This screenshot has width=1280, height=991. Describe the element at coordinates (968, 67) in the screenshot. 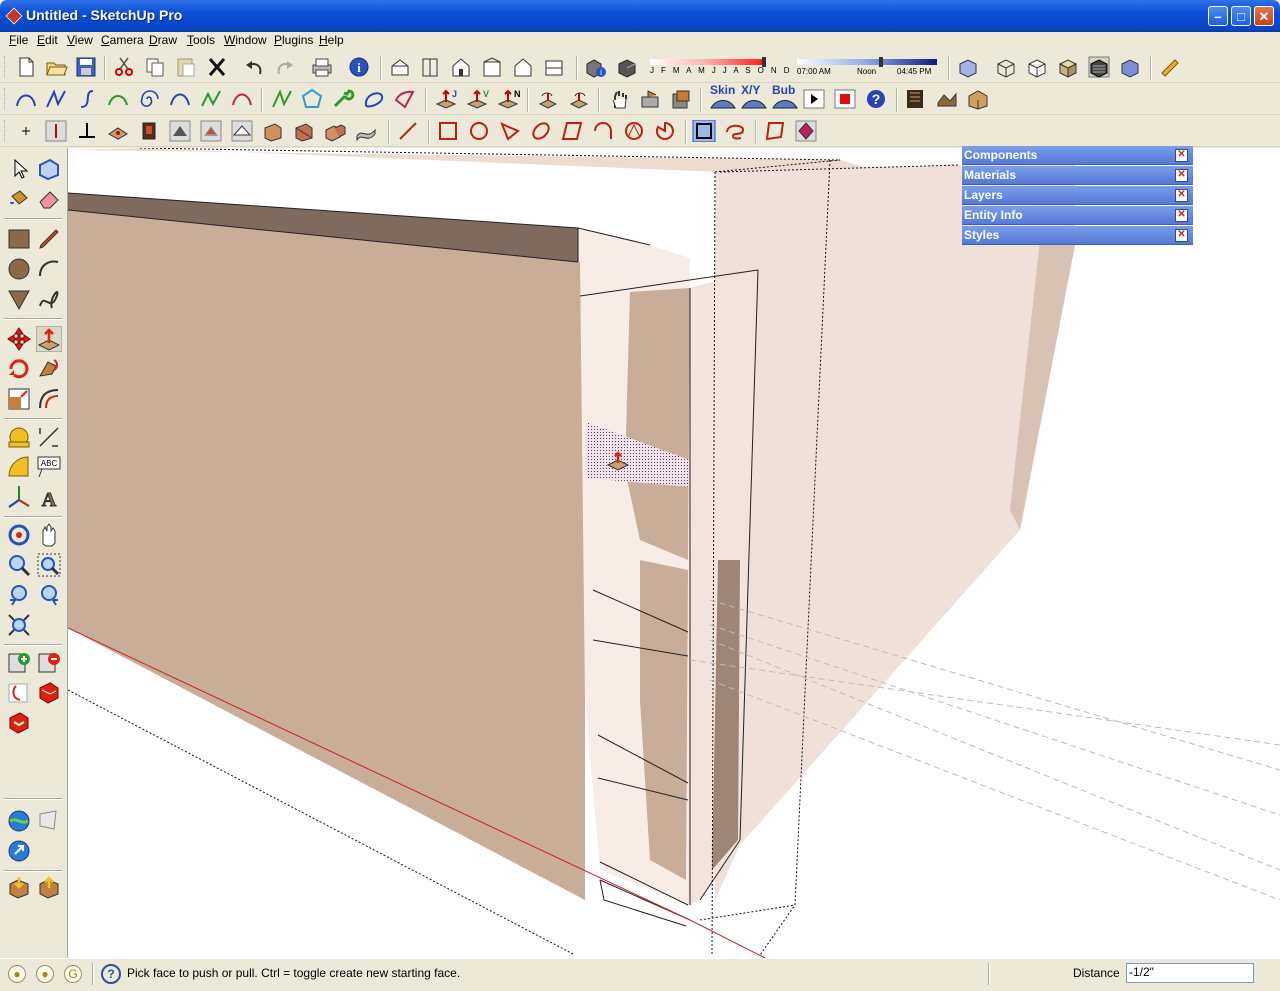

I see `xray-icon` at that location.